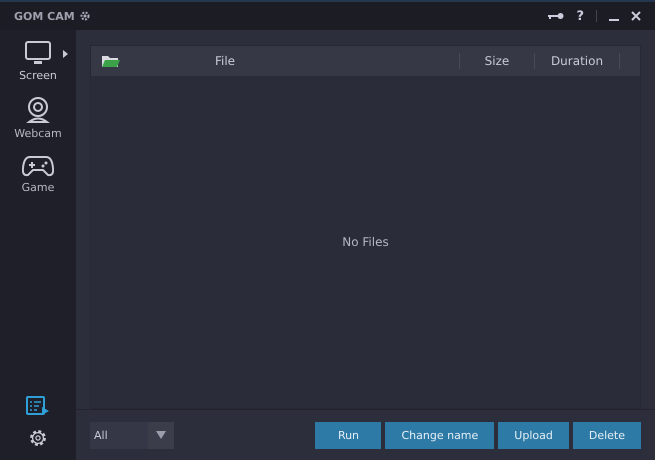 This screenshot has width=655, height=460. Describe the element at coordinates (38, 406) in the screenshot. I see `video-list-icon` at that location.